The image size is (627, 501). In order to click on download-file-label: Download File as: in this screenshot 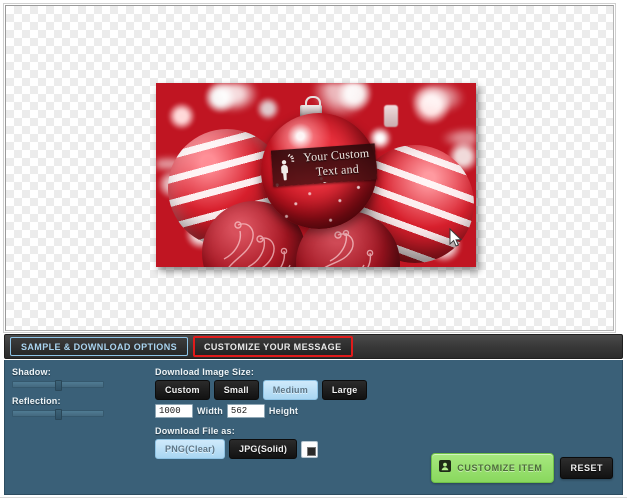, I will do `click(195, 431)`.